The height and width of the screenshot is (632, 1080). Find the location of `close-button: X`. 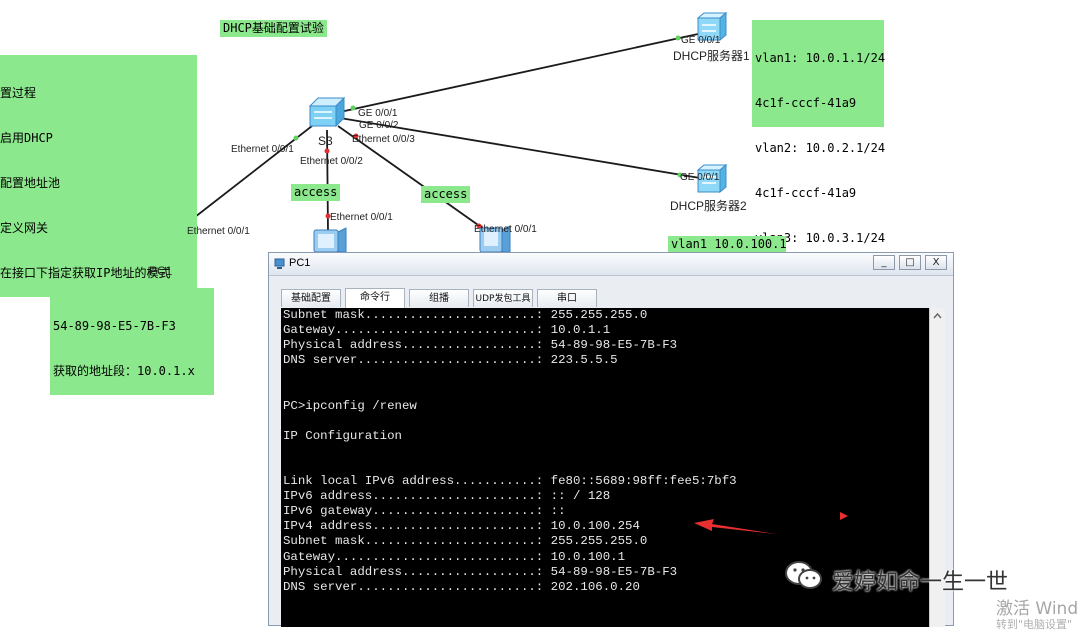

close-button: X is located at coordinates (936, 262).